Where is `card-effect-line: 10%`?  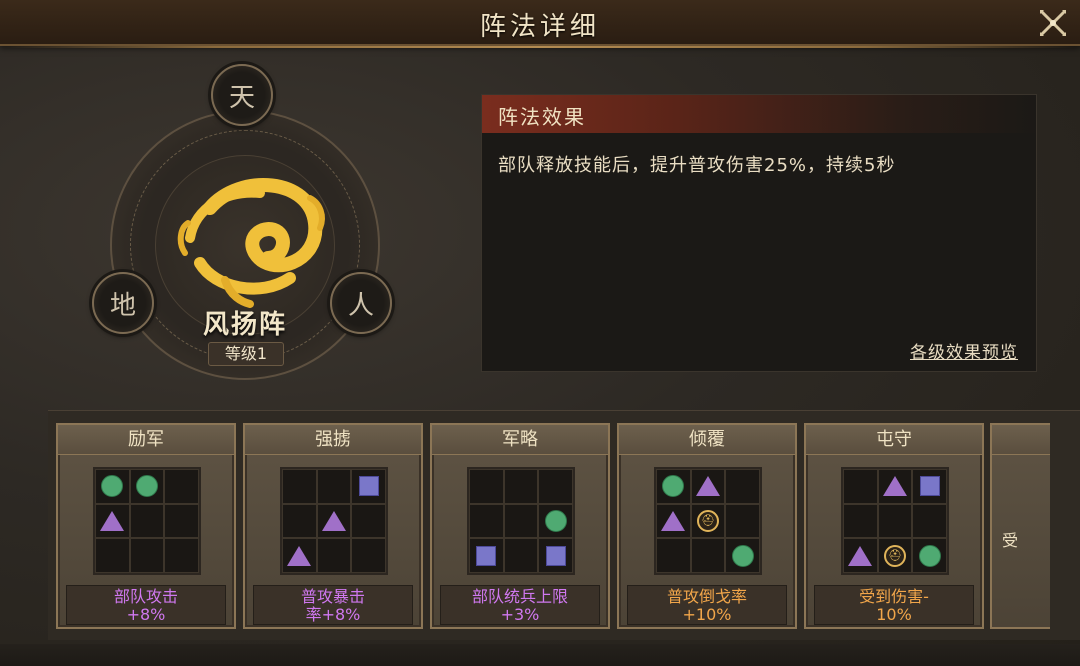
card-effect-line: 10% is located at coordinates (894, 614).